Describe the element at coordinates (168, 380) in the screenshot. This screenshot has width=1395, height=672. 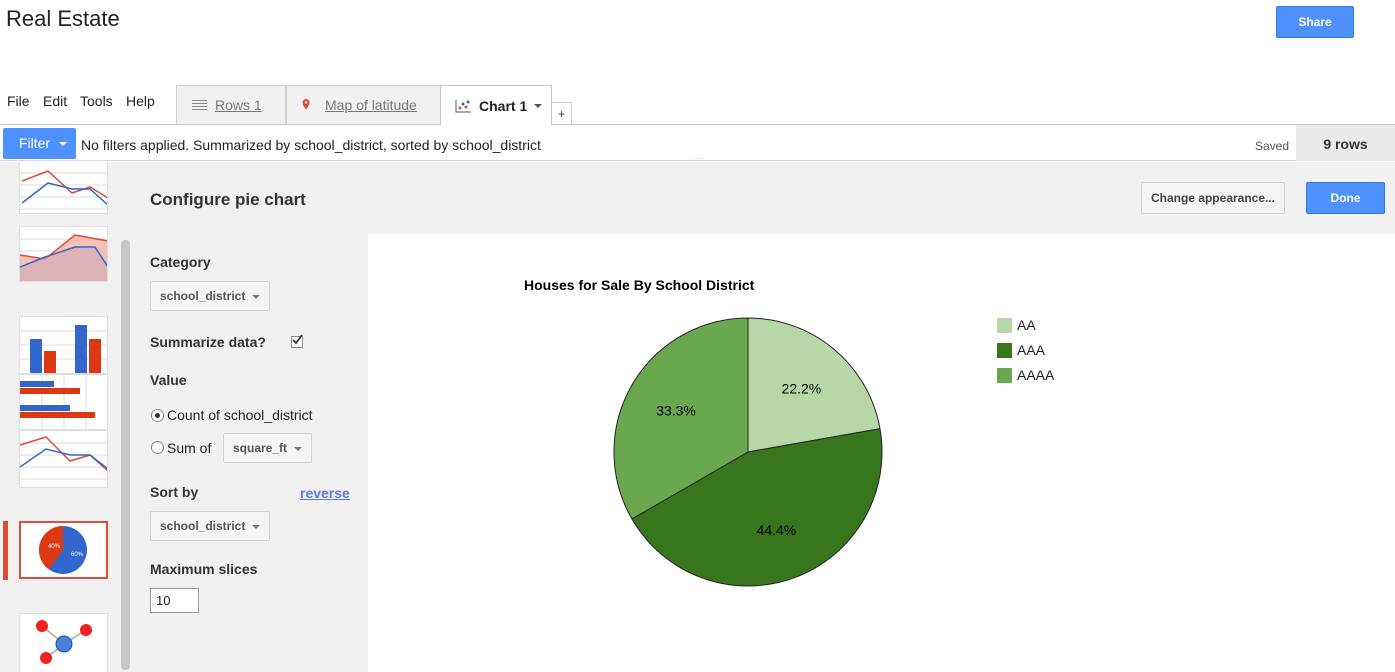
I see `value-label: Value` at that location.